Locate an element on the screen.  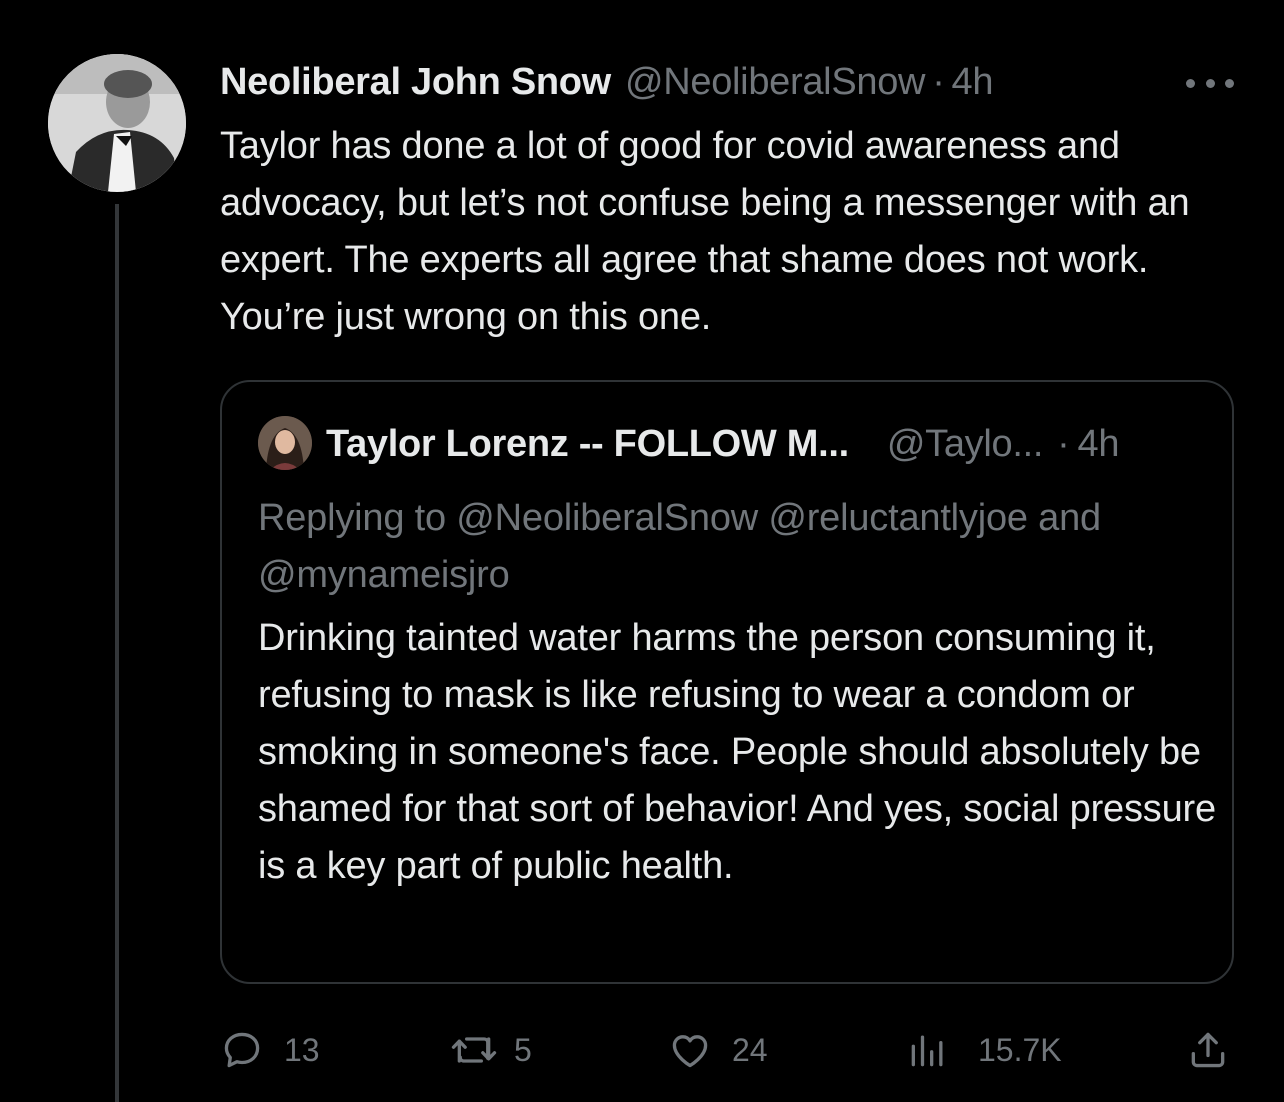
like-button: 24 is located at coordinates (718, 1050).